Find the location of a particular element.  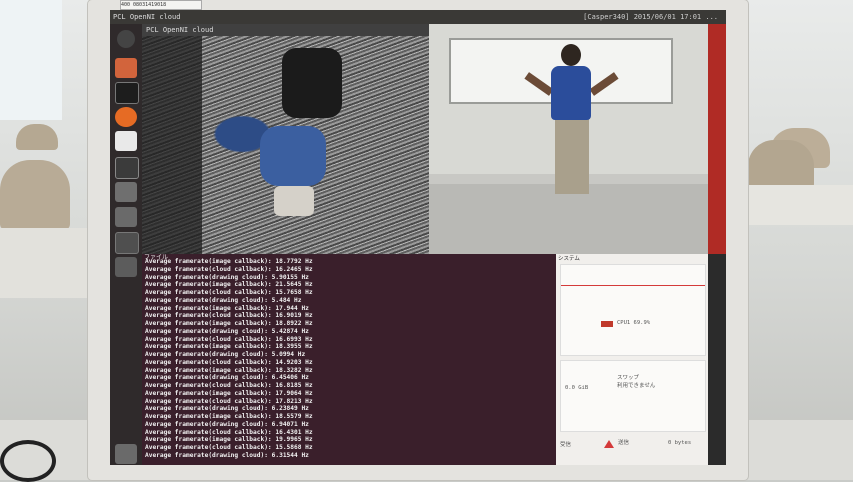

swap-sublabel: 利用できません is located at coordinates (636, 386).